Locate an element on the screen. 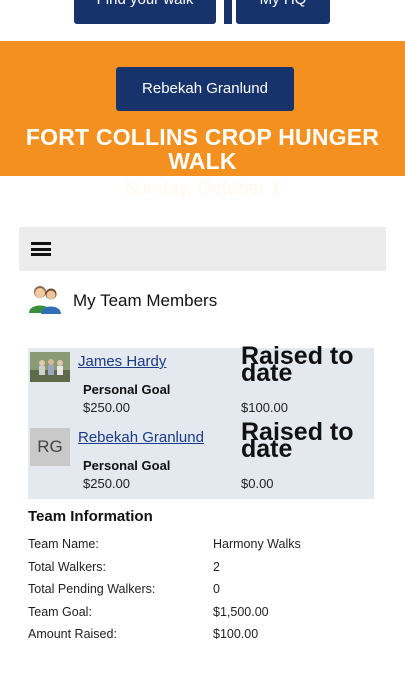 This screenshot has width=405, height=675. raised-value: $0.00 is located at coordinates (257, 483).